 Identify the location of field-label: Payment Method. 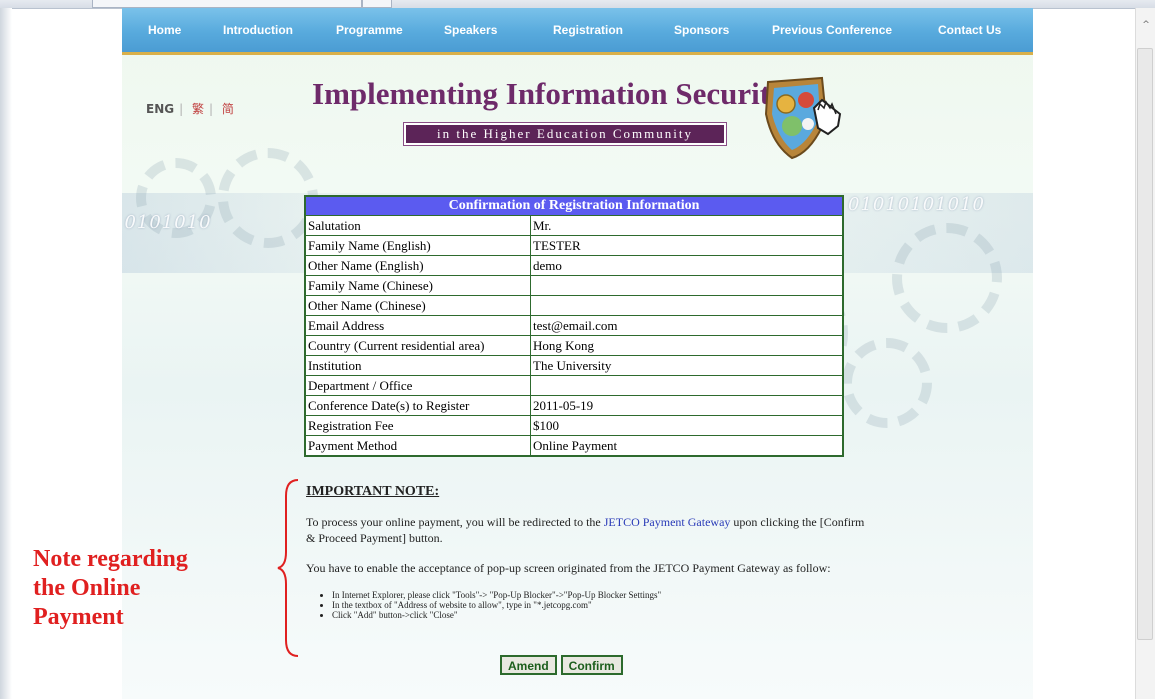
(417, 446).